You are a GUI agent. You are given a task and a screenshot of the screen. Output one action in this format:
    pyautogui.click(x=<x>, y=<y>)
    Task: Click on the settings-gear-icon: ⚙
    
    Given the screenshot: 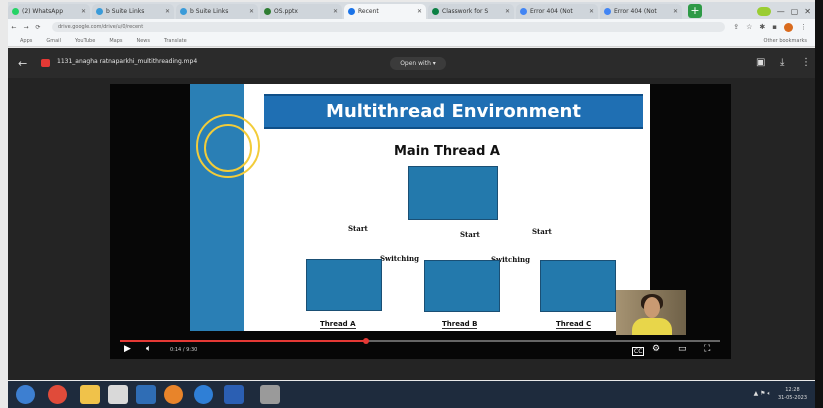 What is the action you would take?
    pyautogui.click(x=656, y=349)
    